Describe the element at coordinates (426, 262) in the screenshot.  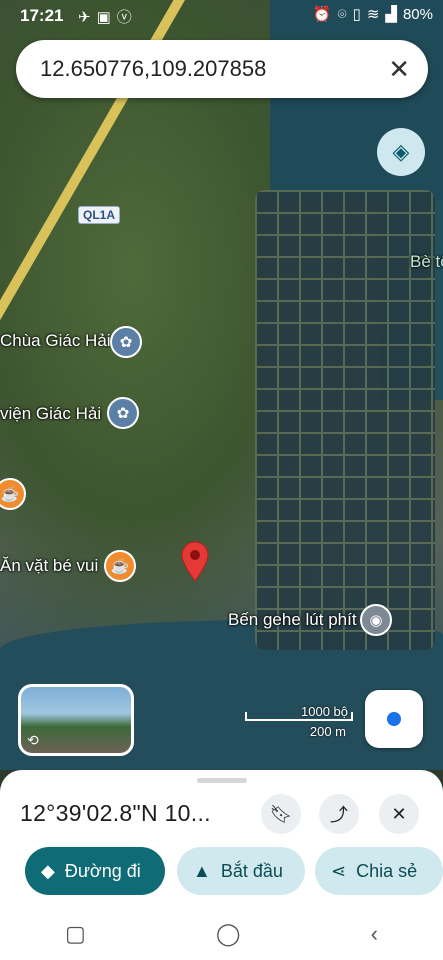
I see `place-label-be: Bè tô` at that location.